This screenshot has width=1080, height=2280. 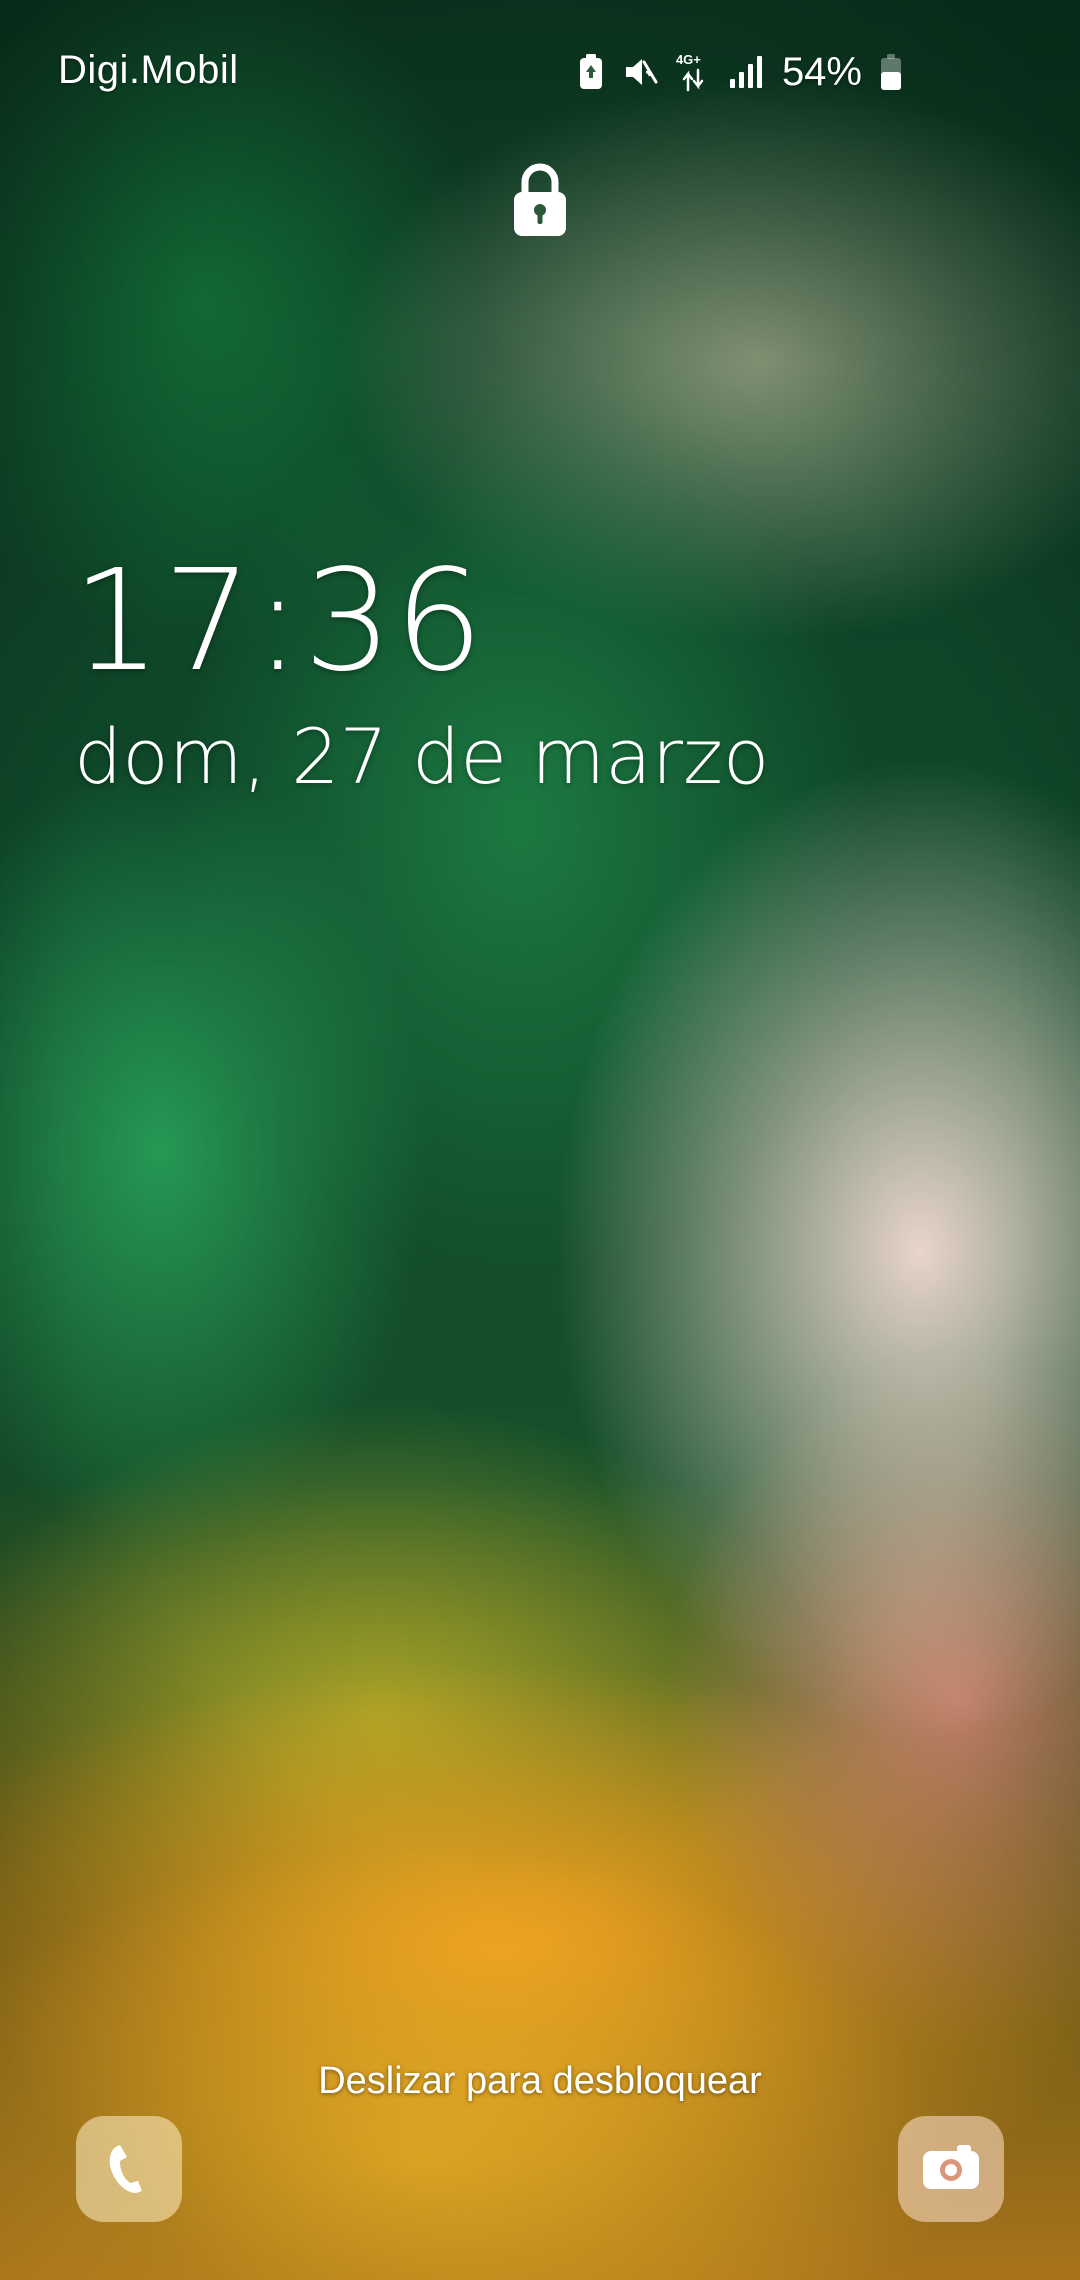 I want to click on battery-saver-icon, so click(x=591, y=72).